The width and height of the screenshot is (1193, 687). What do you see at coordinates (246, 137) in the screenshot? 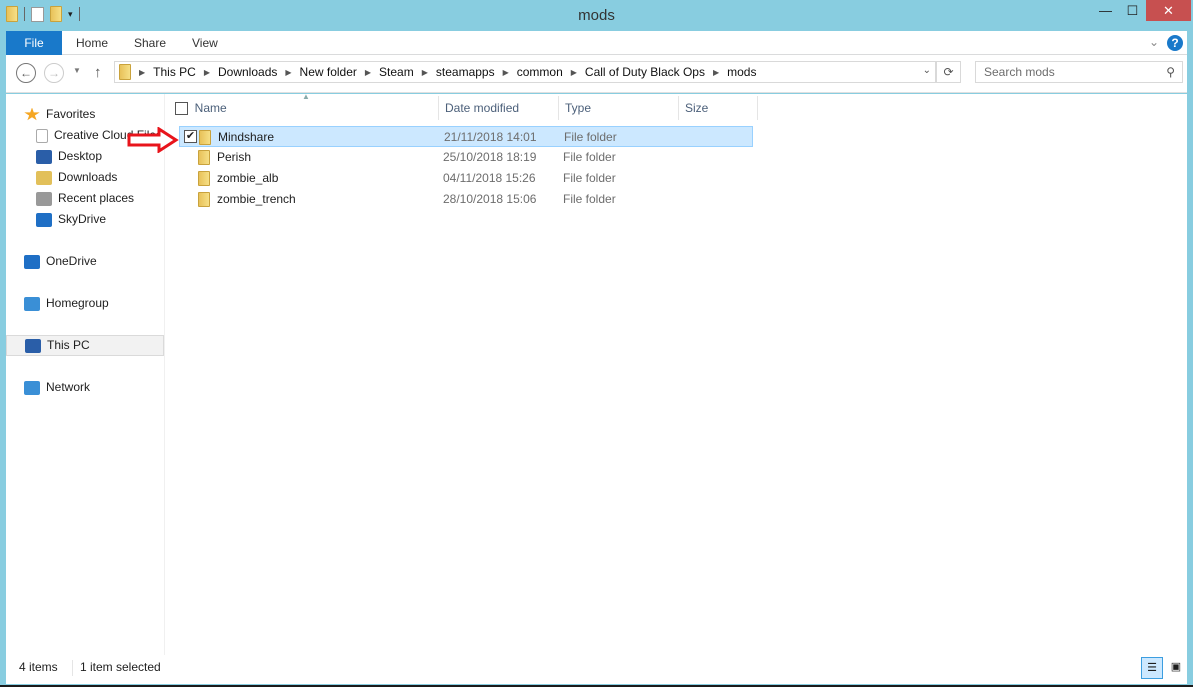
I see `file-name: Mindshare` at bounding box center [246, 137].